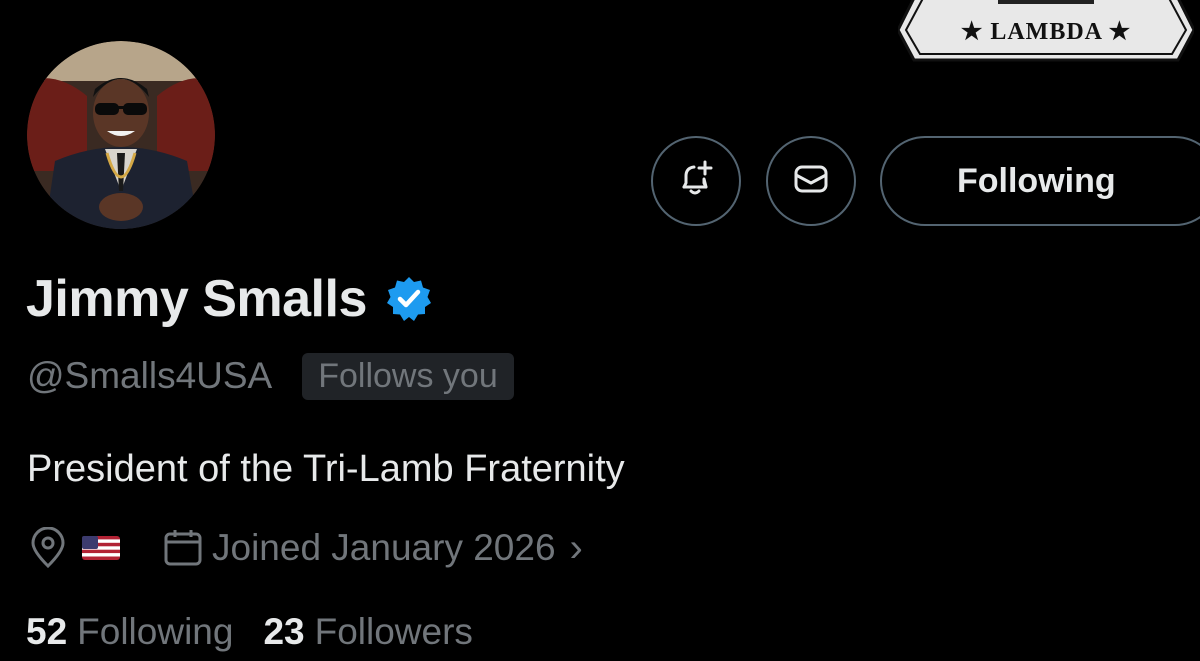 Image resolution: width=1200 pixels, height=661 pixels. I want to click on chevron-right-icon: ›, so click(576, 548).